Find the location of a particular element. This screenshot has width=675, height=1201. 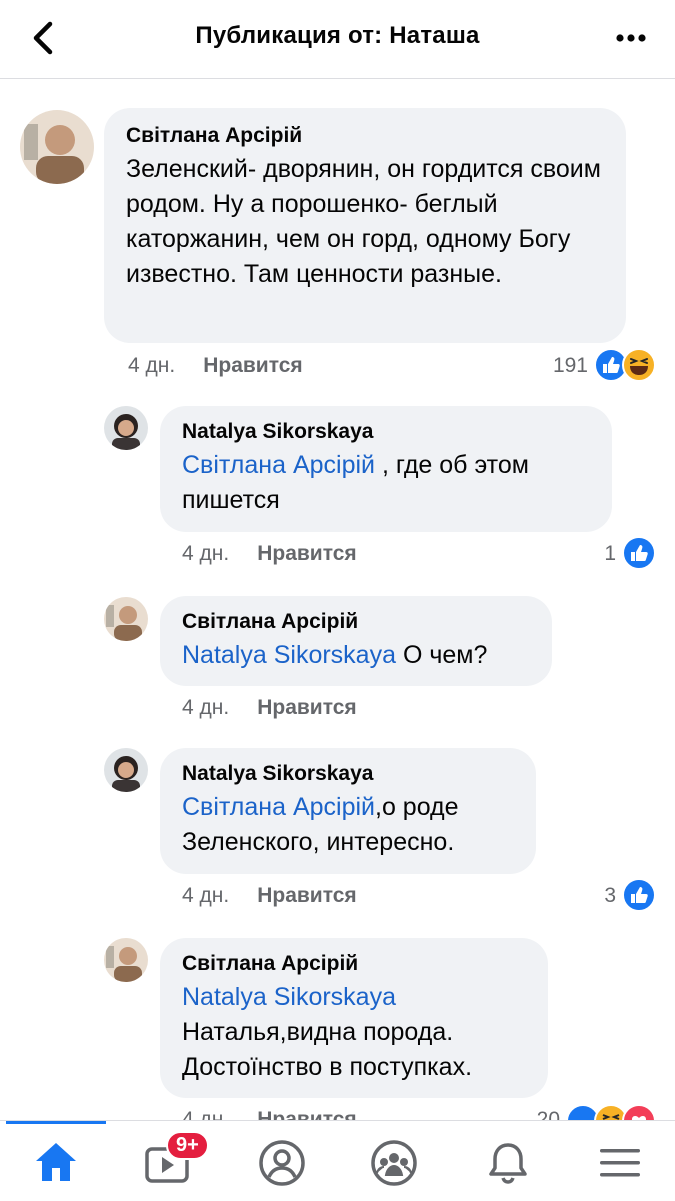

menu-icon is located at coordinates (620, 1163).